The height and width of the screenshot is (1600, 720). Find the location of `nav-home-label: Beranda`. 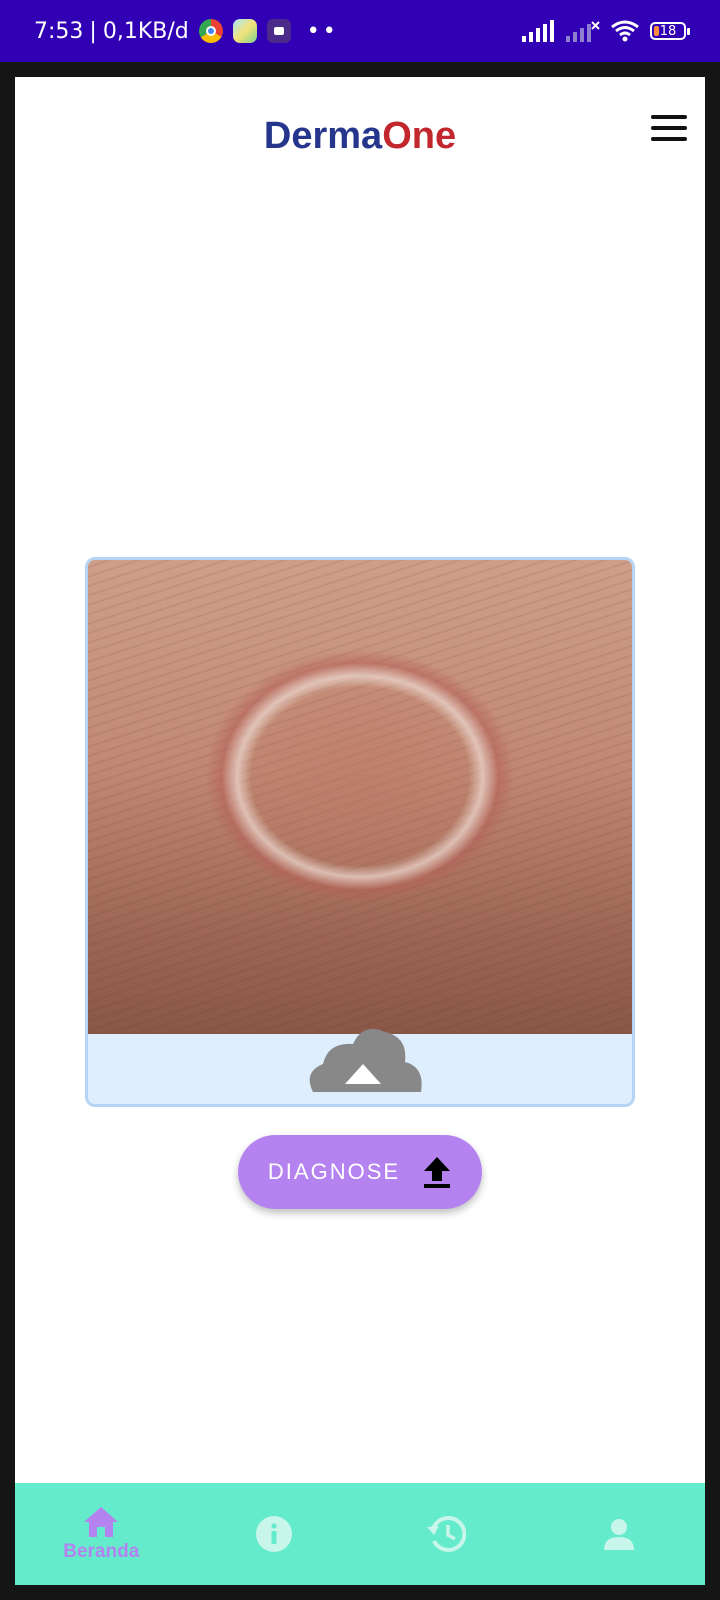

nav-home-label: Beranda is located at coordinates (101, 1551).